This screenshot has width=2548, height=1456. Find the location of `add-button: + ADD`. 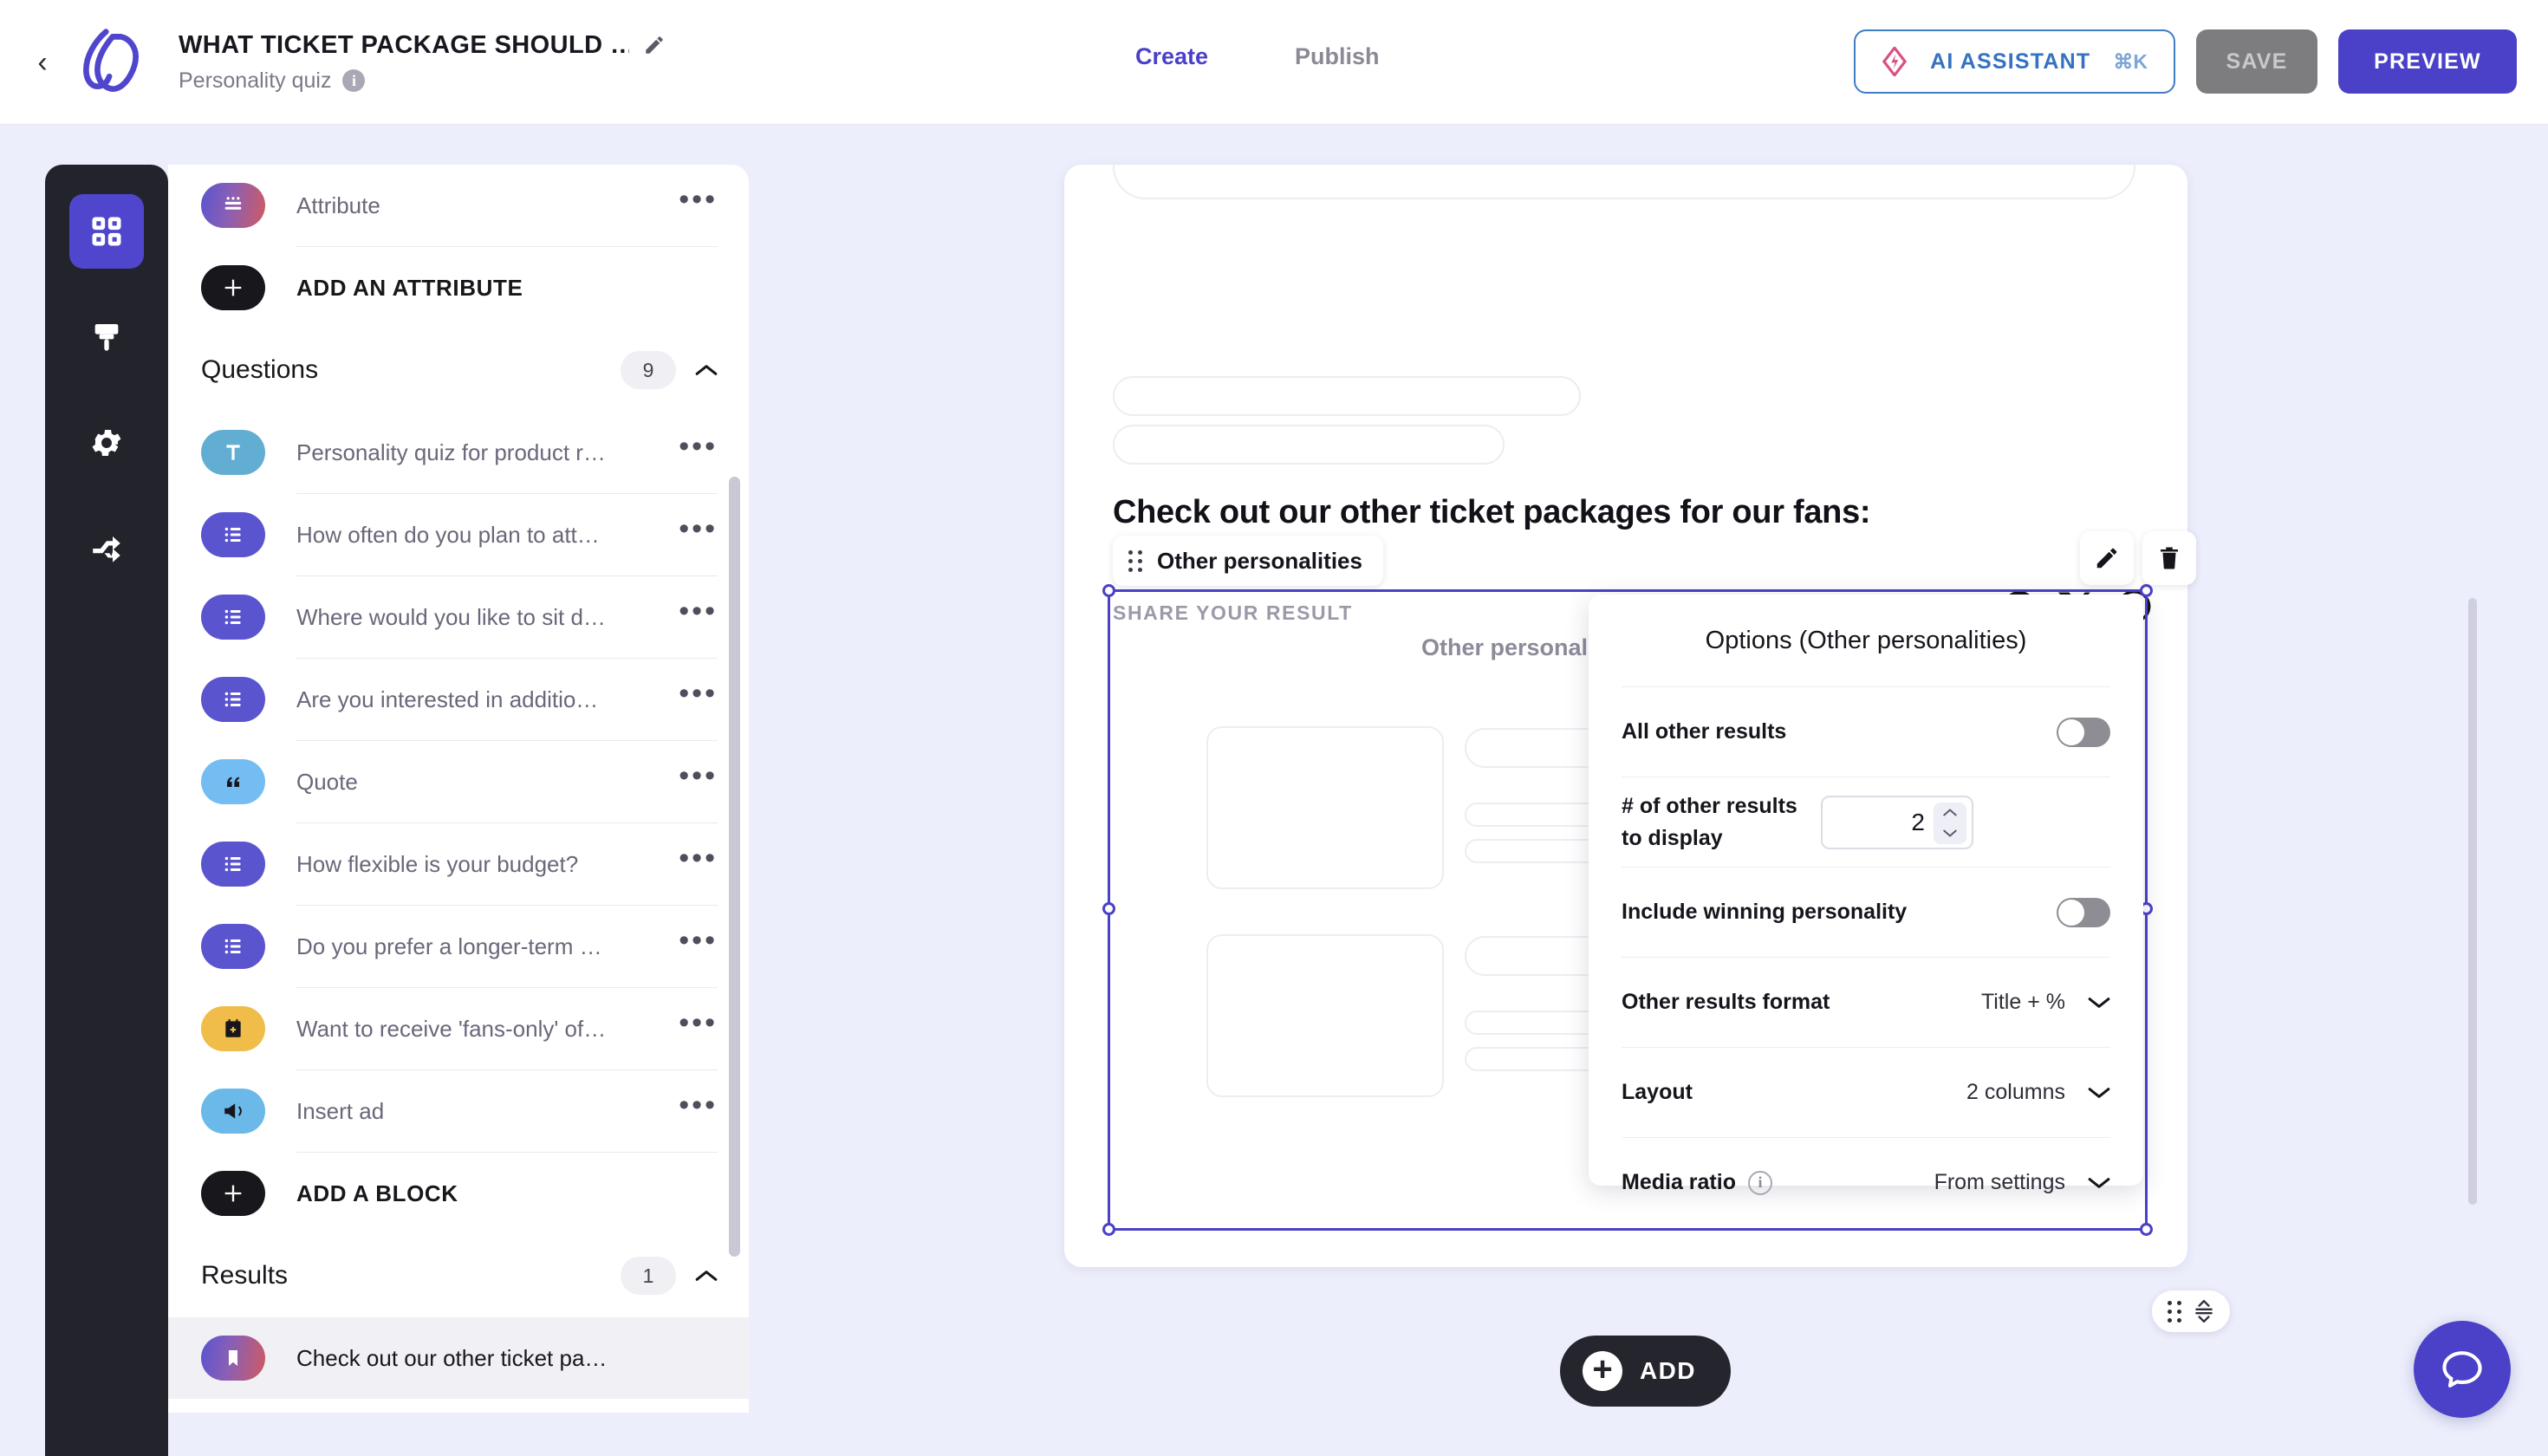

add-button: + ADD is located at coordinates (1645, 1371).